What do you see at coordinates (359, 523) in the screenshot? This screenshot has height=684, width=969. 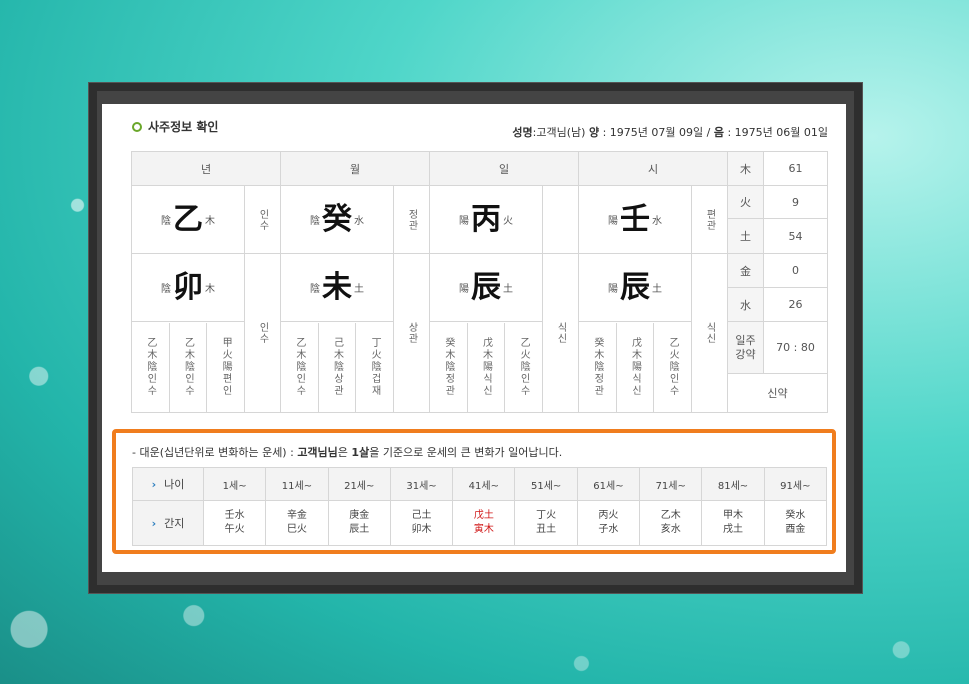 I see `daeun-ganji: 庚金 辰土` at bounding box center [359, 523].